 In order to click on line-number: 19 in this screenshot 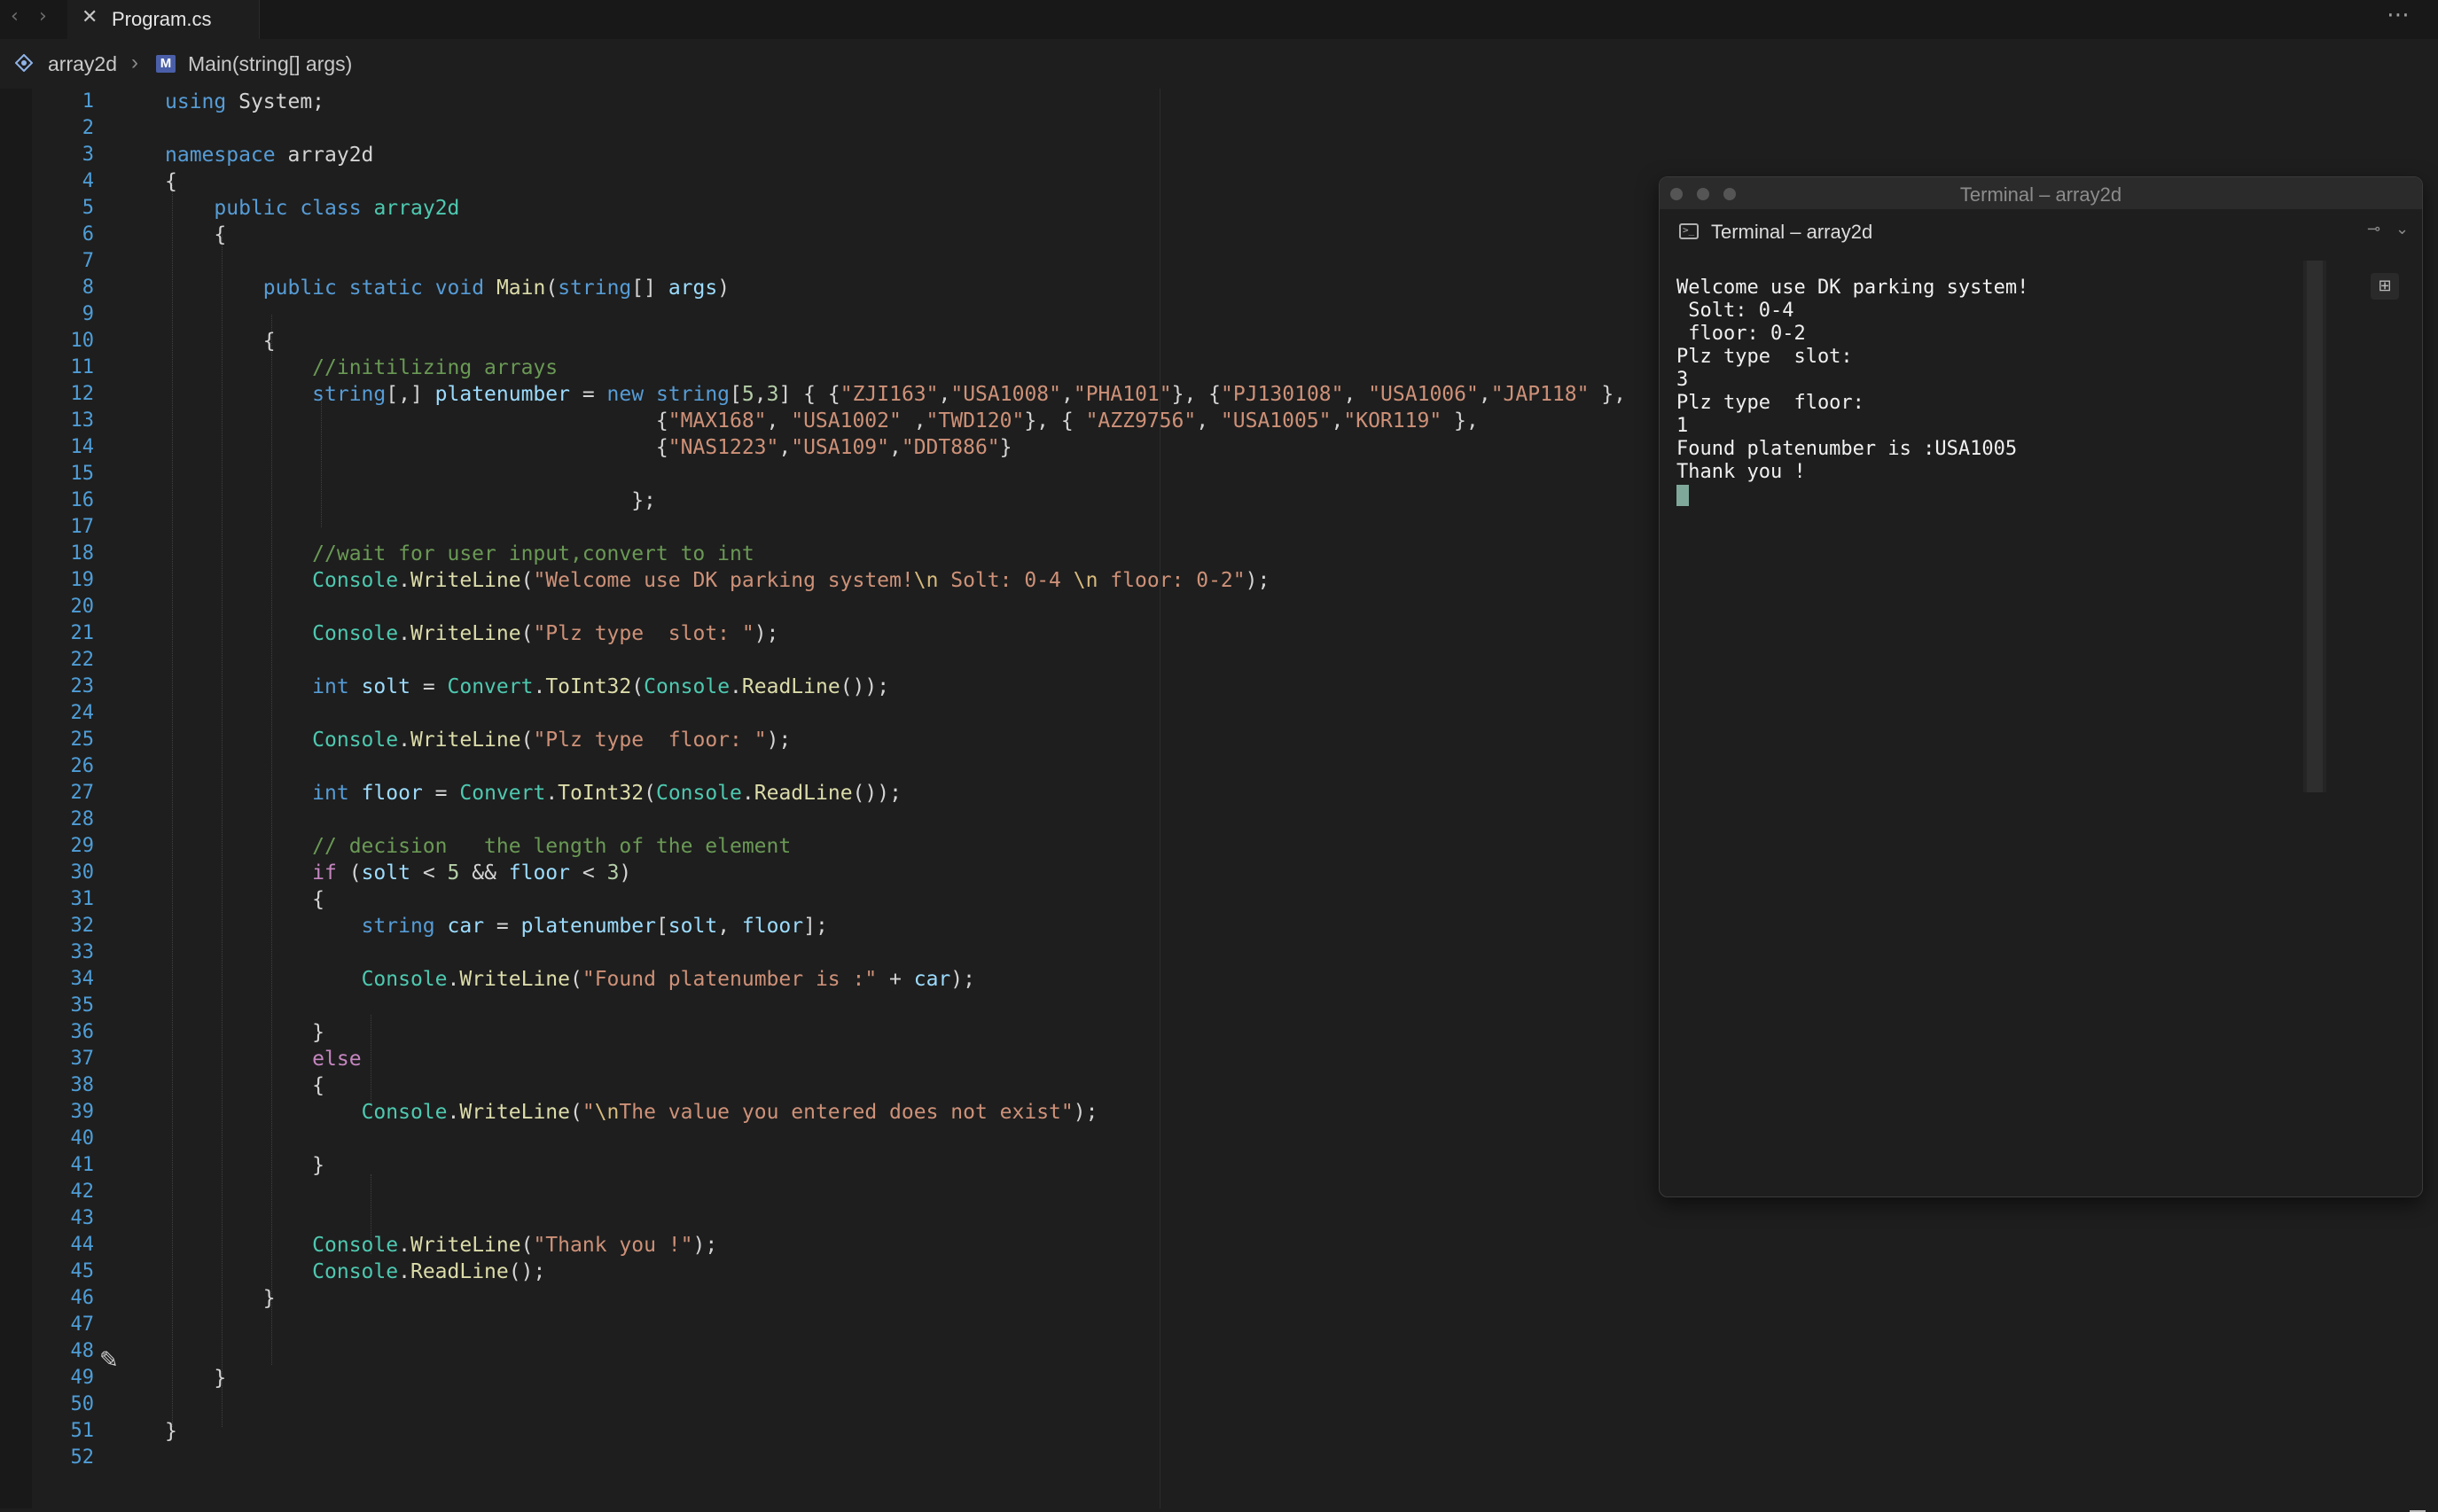, I will do `click(82, 580)`.